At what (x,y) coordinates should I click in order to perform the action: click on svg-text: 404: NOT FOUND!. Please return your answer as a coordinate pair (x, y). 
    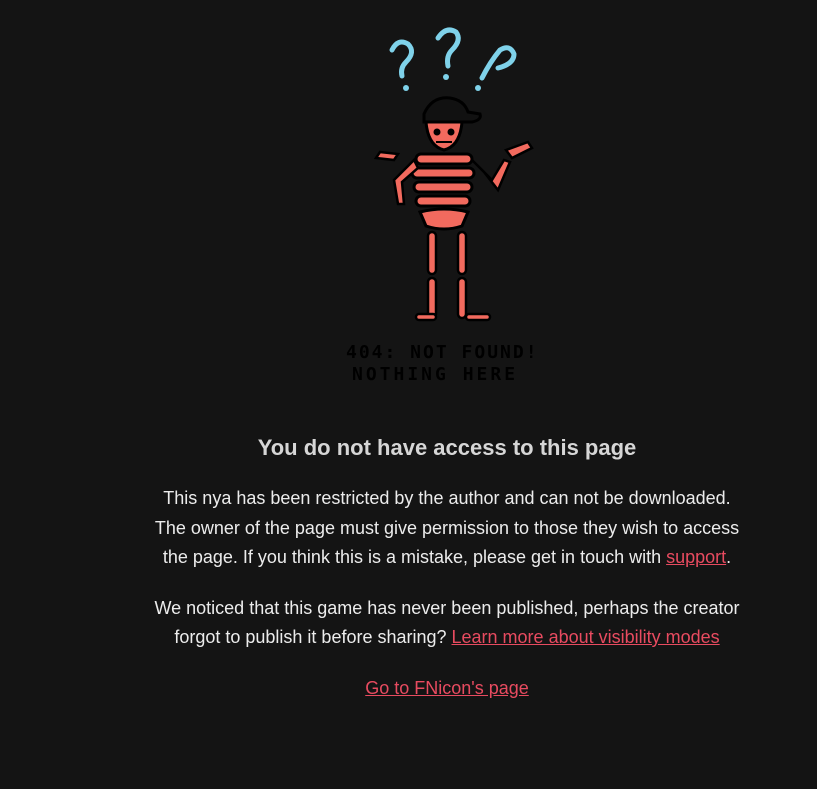
    Looking at the image, I should click on (442, 352).